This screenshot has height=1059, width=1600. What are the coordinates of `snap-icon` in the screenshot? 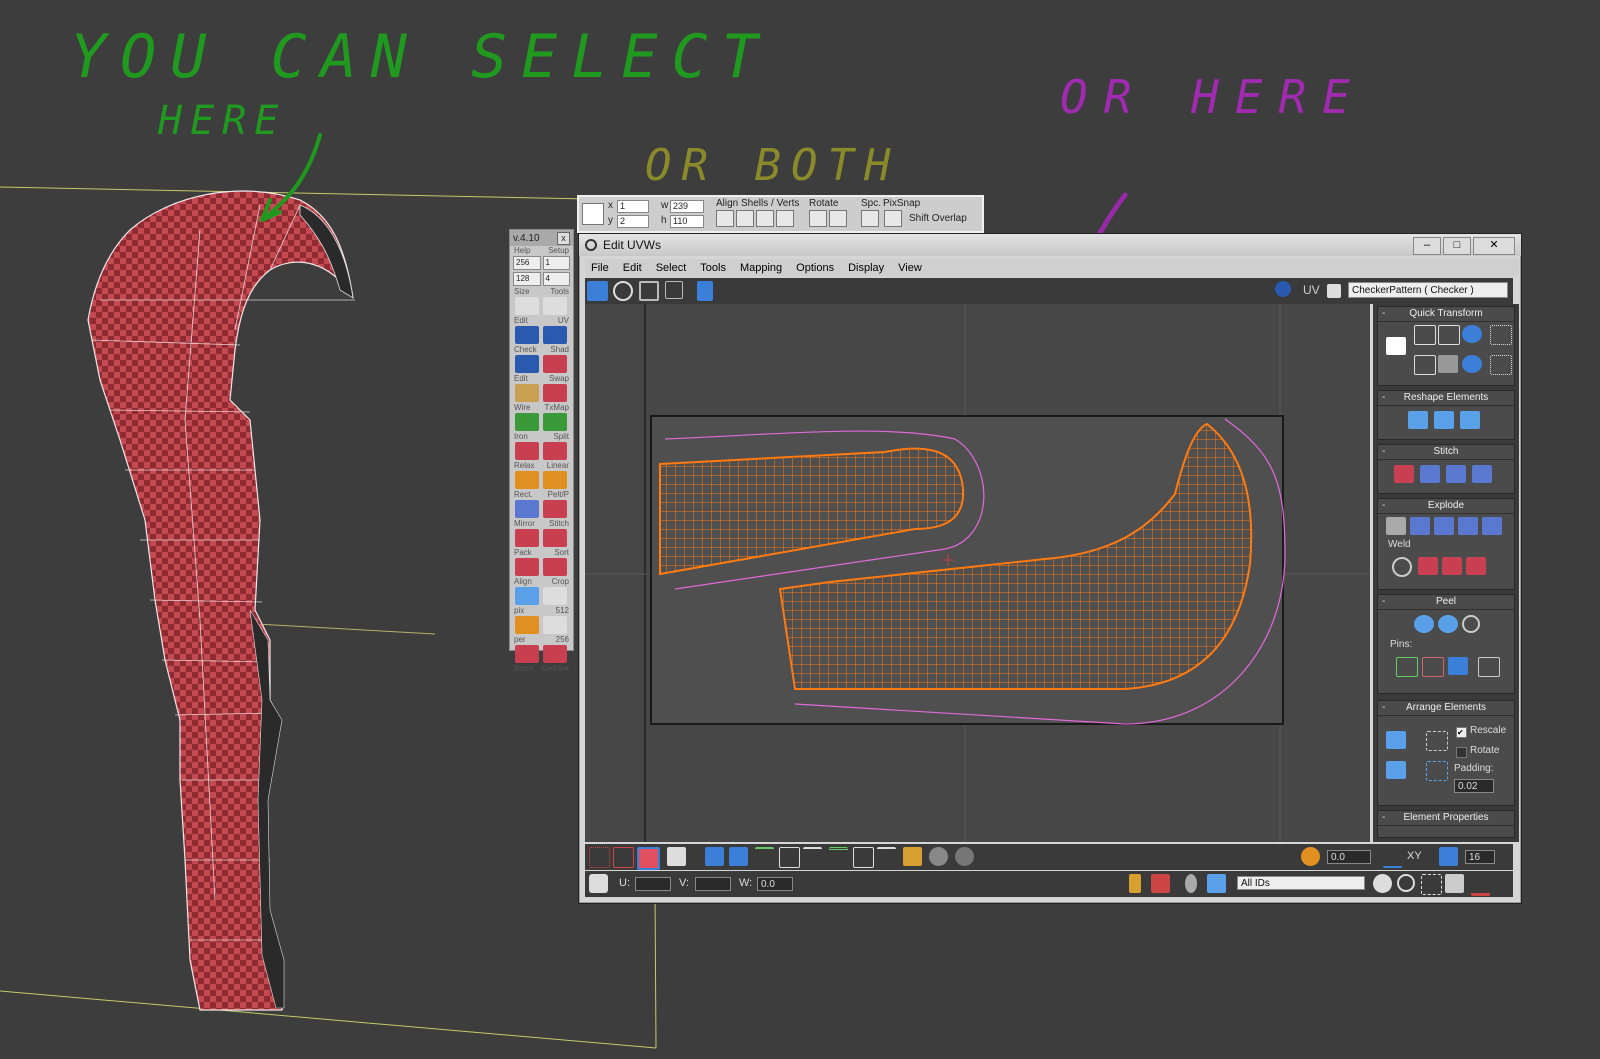 It's located at (1480, 885).